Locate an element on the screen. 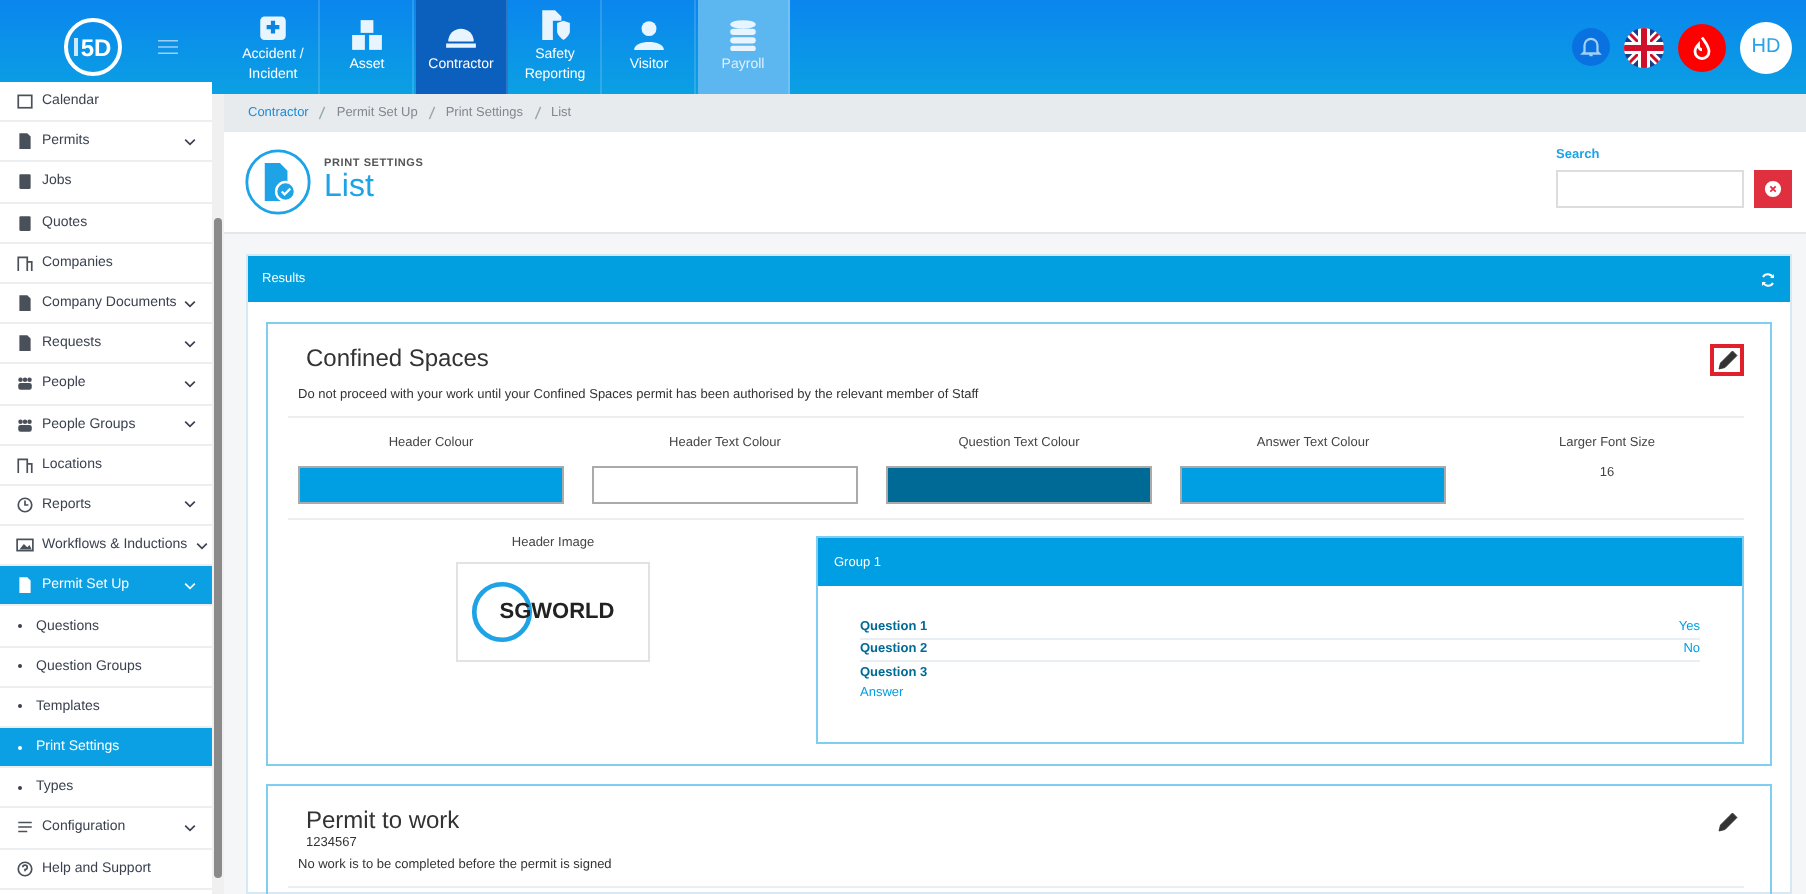  alert-button is located at coordinates (1702, 47).